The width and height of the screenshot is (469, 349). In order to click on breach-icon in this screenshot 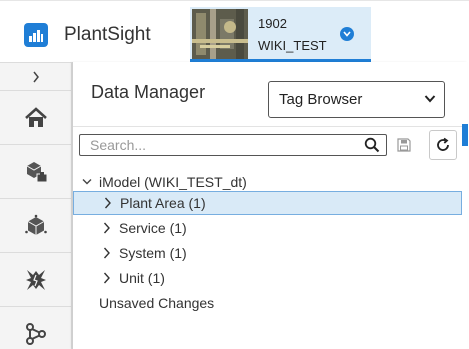, I will do `click(36, 279)`.